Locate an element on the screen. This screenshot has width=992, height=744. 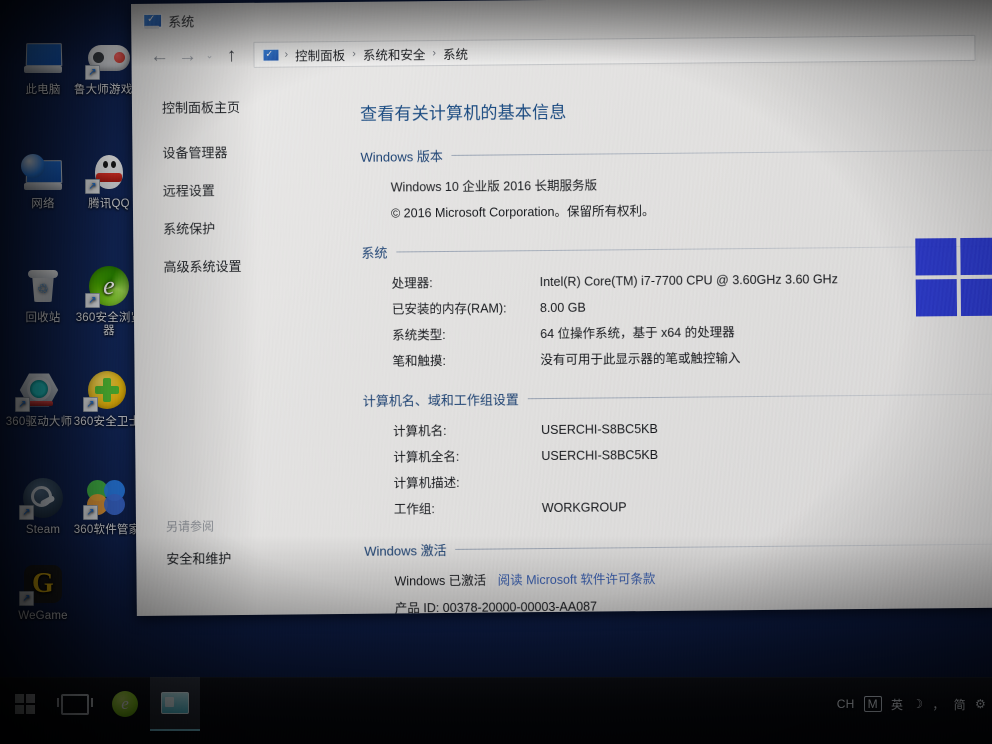
row-value: 没有可用于此显示器的笔或触控输入 is located at coordinates (640, 359).